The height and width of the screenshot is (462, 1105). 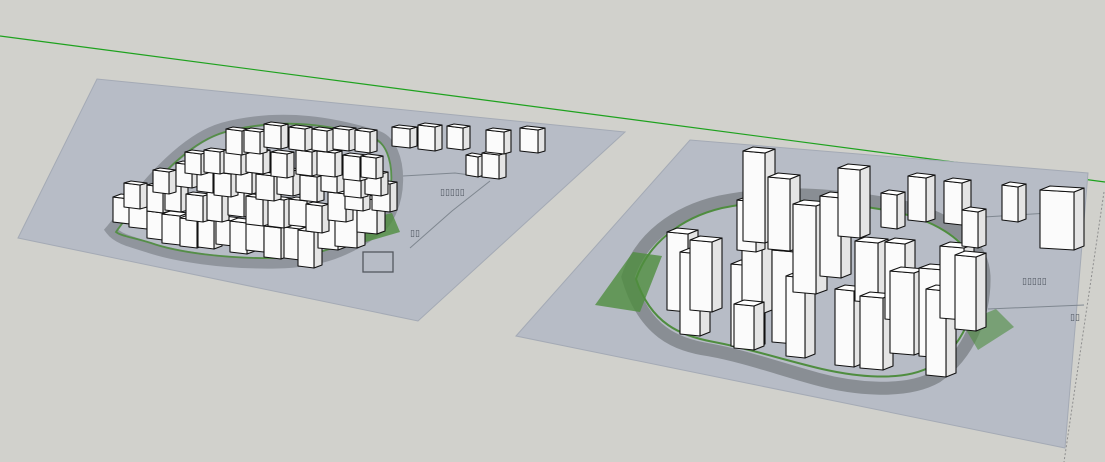 I want to click on left-map-label: ▯▯▯▯▯, so click(x=452, y=193).